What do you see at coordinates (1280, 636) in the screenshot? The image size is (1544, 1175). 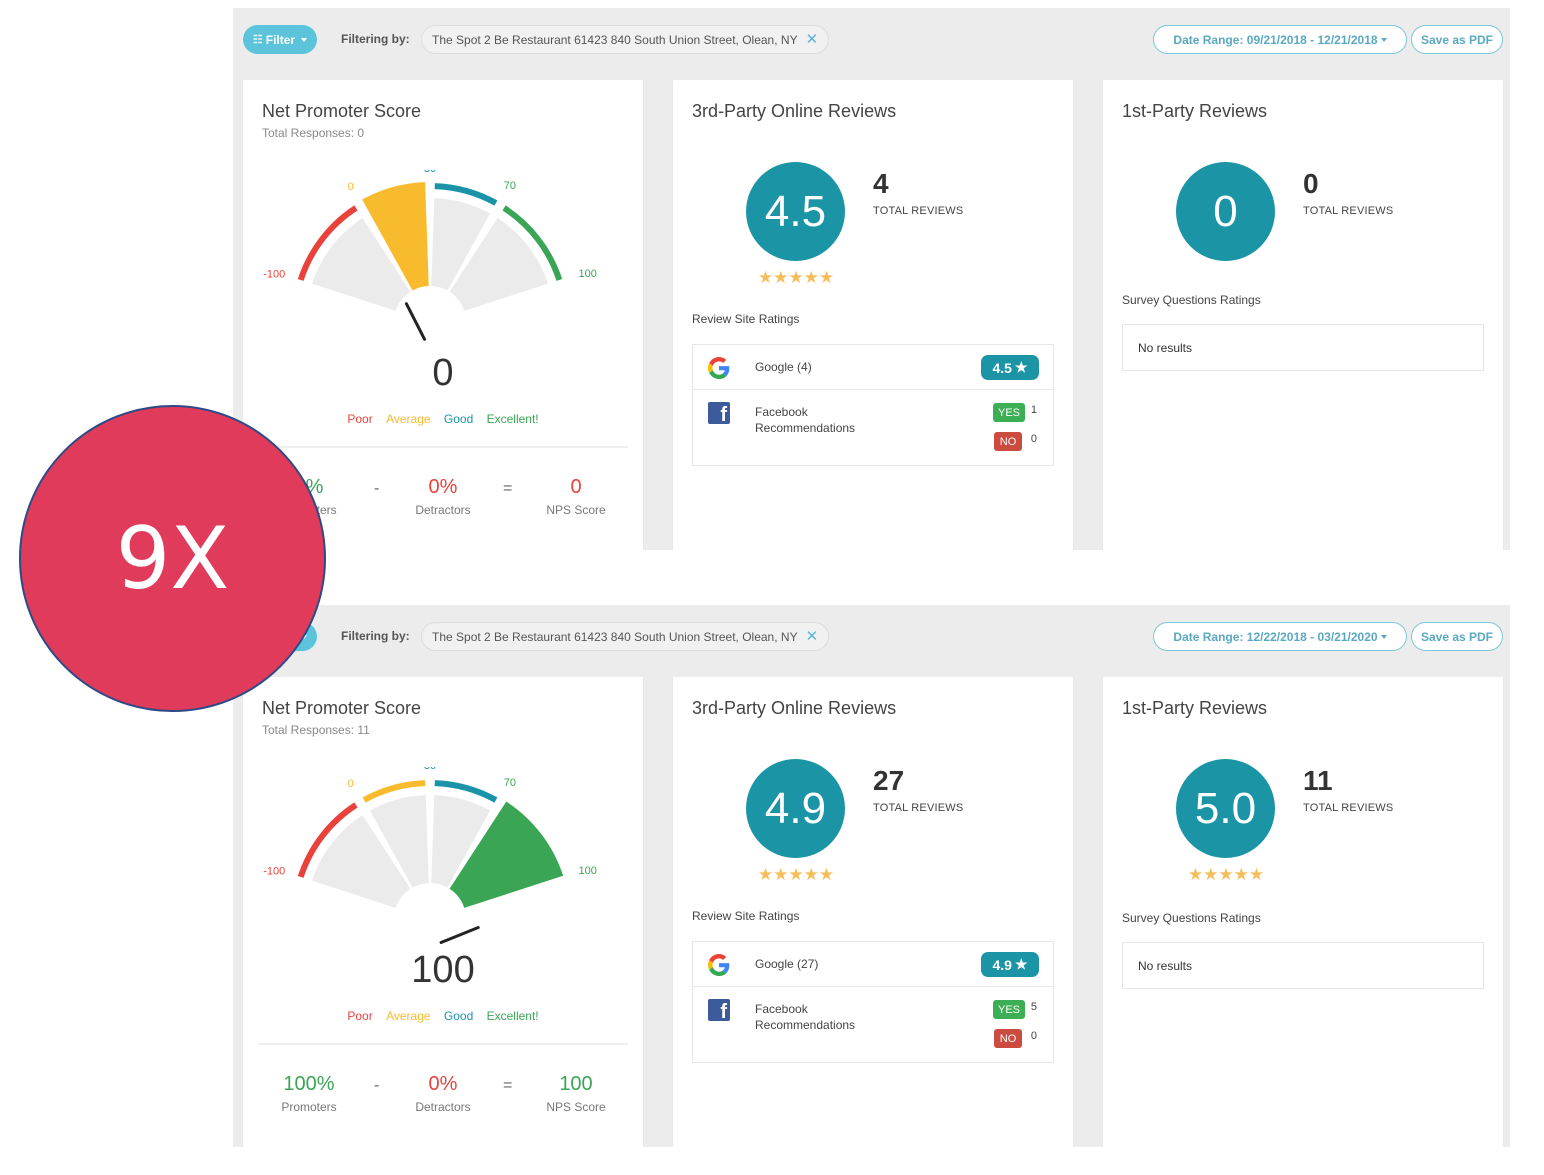 I see `date-range-dropdown: Date Range: 12/22/2018 - 03/21/2020` at bounding box center [1280, 636].